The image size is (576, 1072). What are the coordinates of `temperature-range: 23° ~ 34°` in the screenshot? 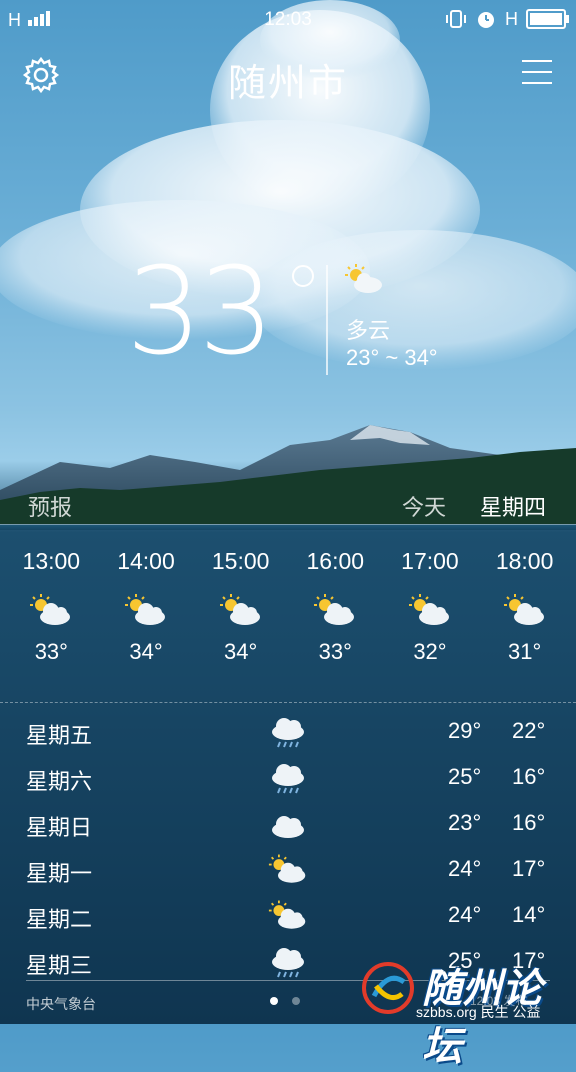 It's located at (392, 357).